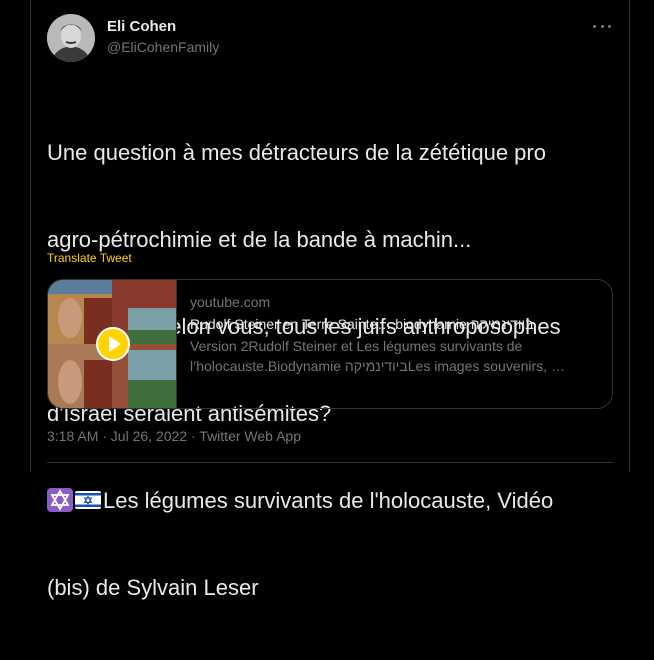 This screenshot has width=654, height=660. I want to click on author-handle: @EliCohenFamily, so click(163, 47).